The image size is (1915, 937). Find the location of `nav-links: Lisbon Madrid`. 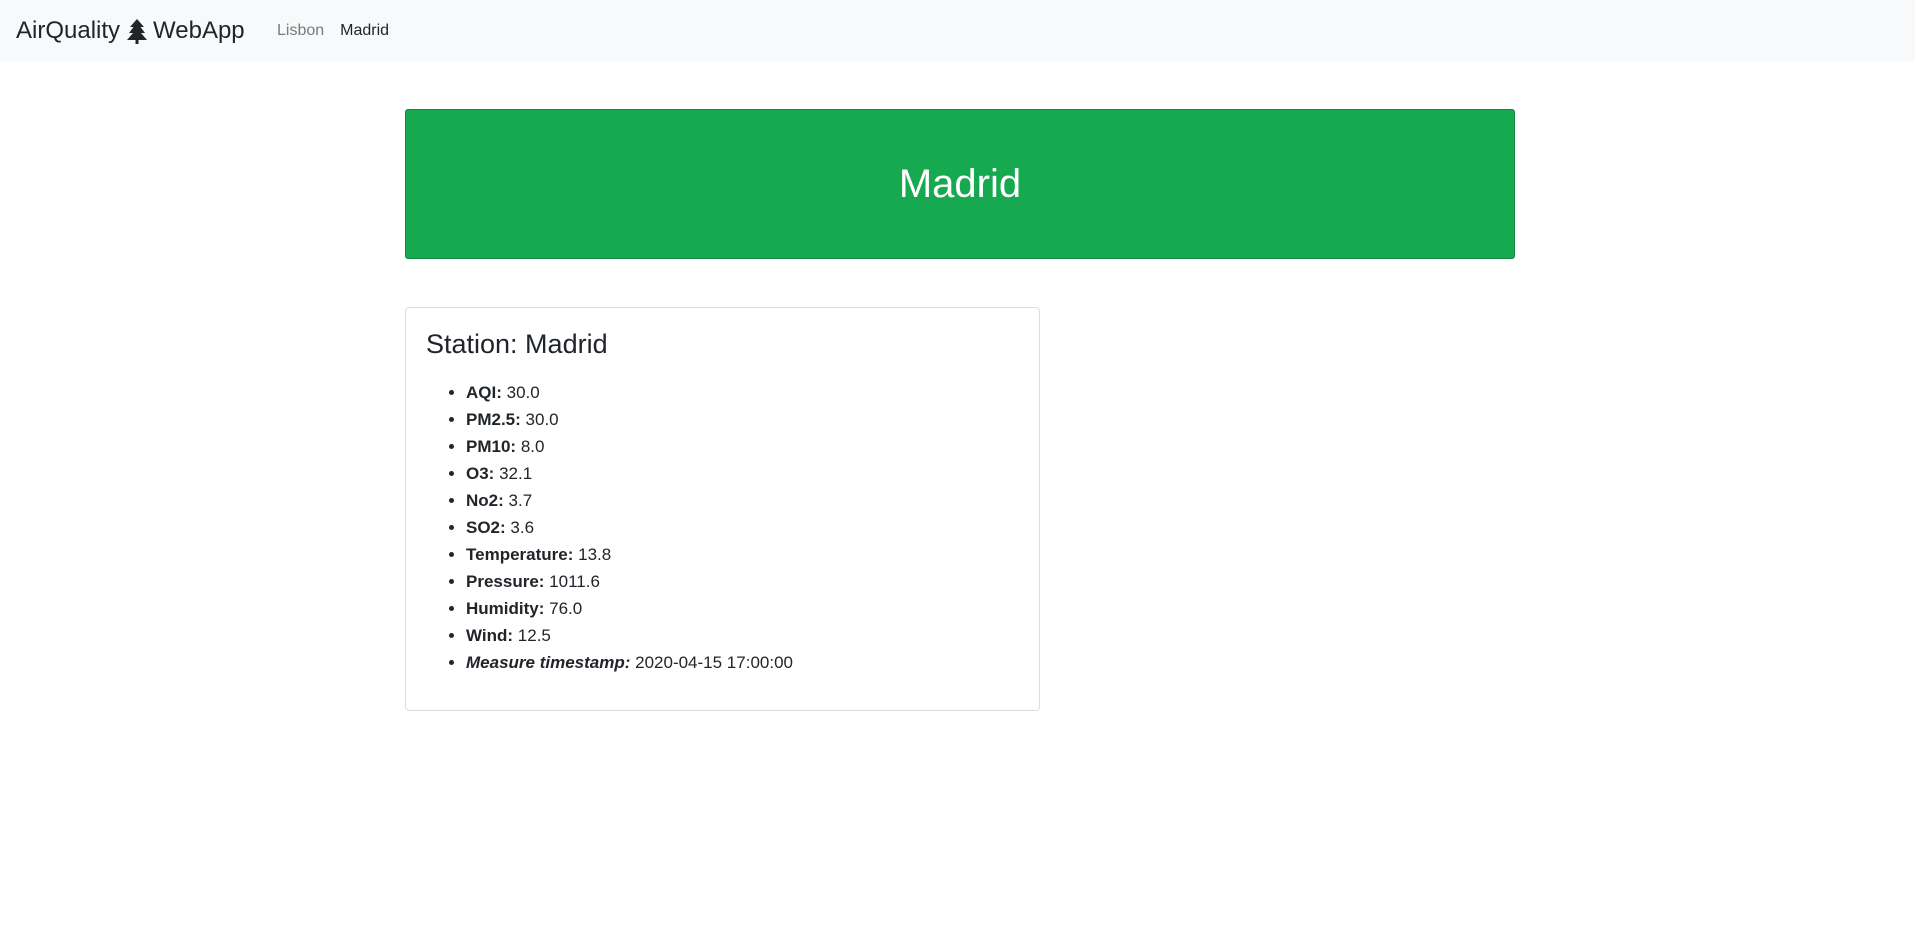

nav-links: Lisbon Madrid is located at coordinates (333, 30).